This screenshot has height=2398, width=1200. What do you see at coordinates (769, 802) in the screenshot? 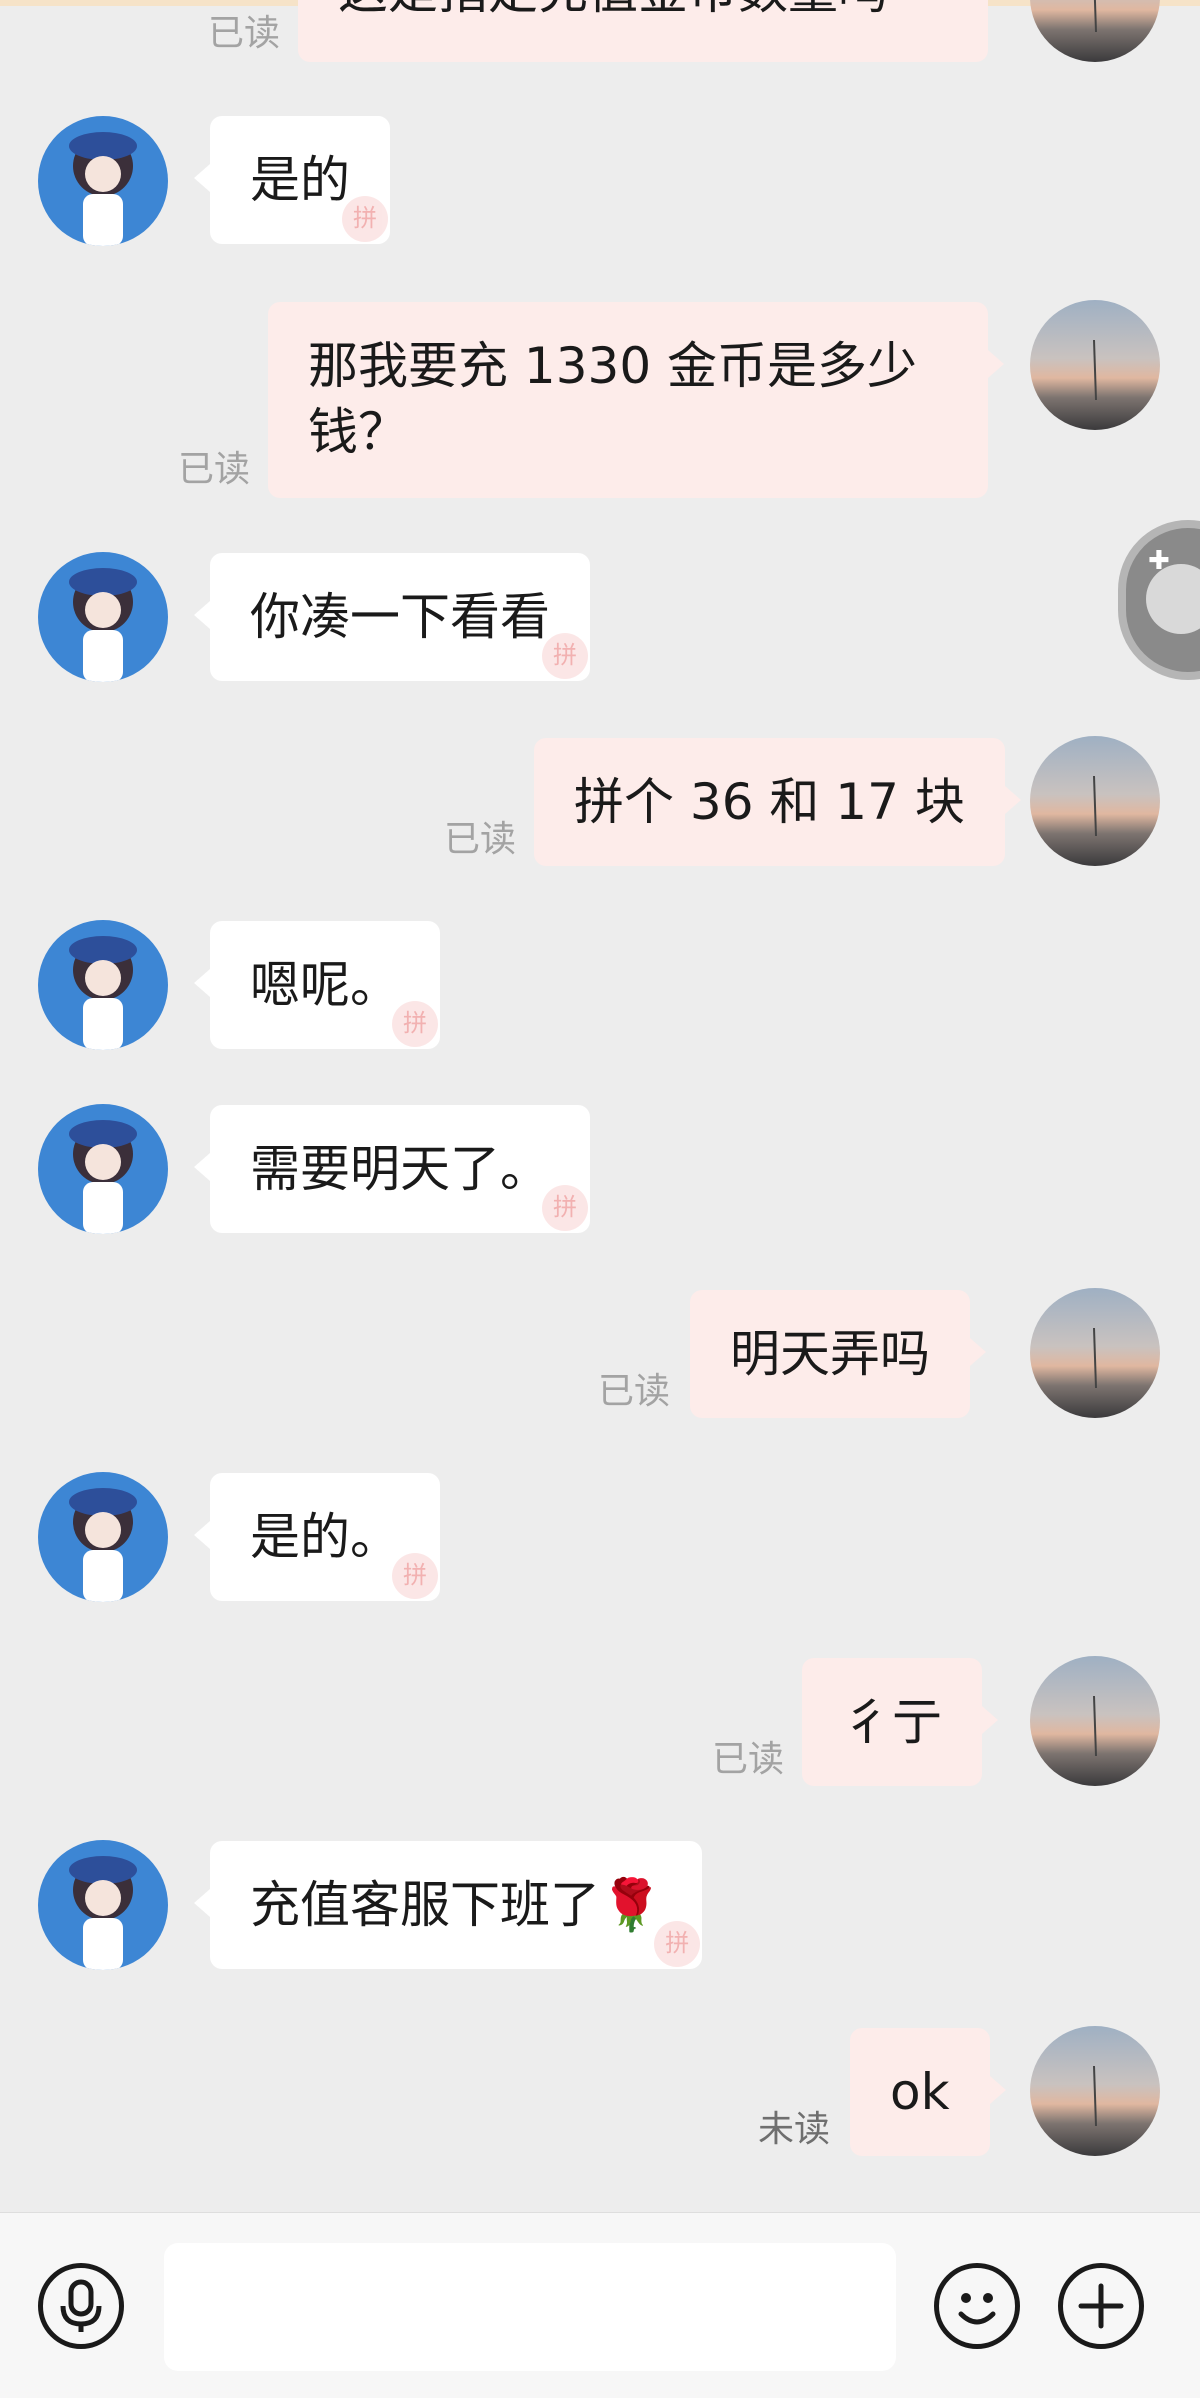
I see `message-text: 拼个 36 和 17 块` at bounding box center [769, 802].